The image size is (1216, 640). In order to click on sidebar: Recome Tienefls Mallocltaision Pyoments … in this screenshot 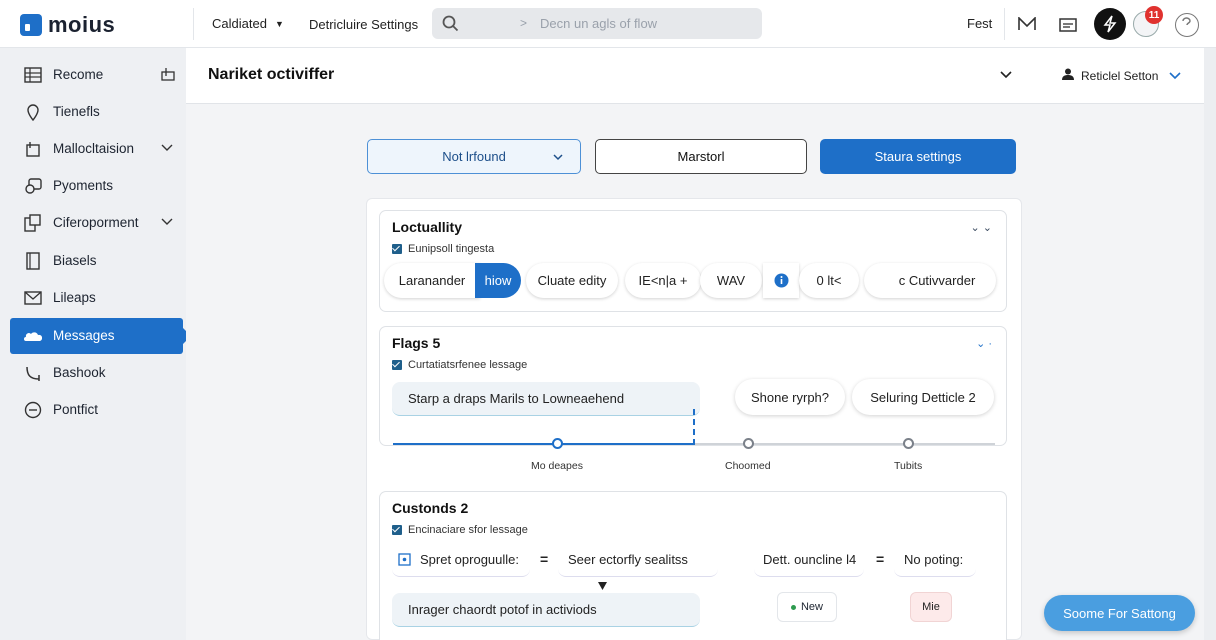, I will do `click(95, 344)`.